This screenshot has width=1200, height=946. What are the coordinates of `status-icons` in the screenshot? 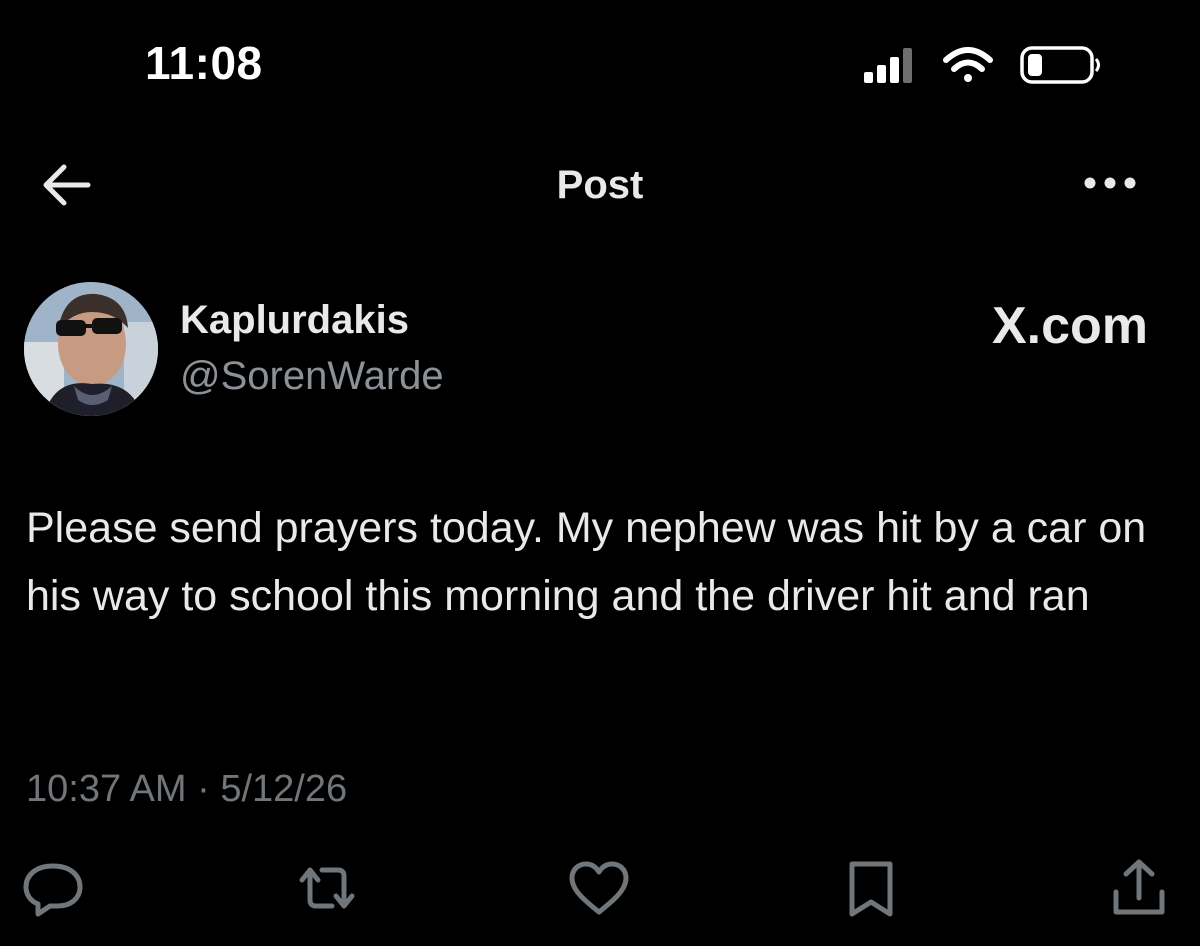 It's located at (985, 65).